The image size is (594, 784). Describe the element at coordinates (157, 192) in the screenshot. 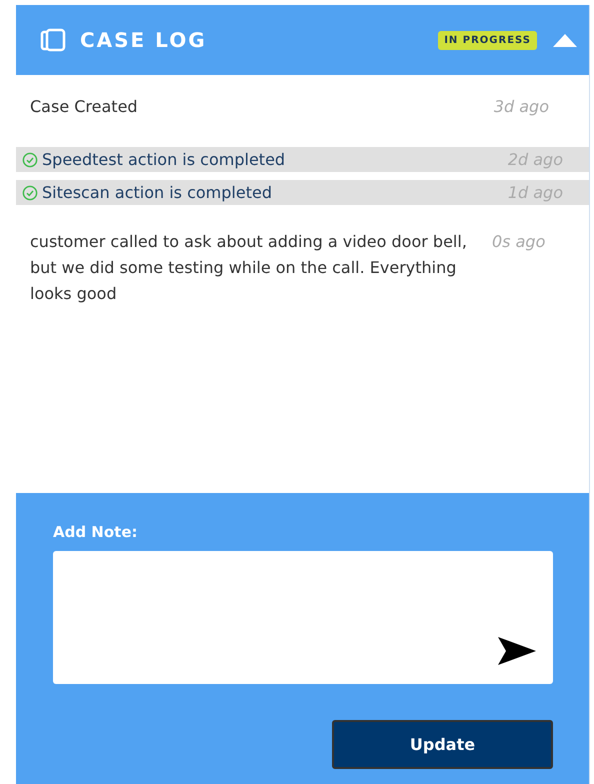

I see `log-entry: Sitescan action is completed` at that location.